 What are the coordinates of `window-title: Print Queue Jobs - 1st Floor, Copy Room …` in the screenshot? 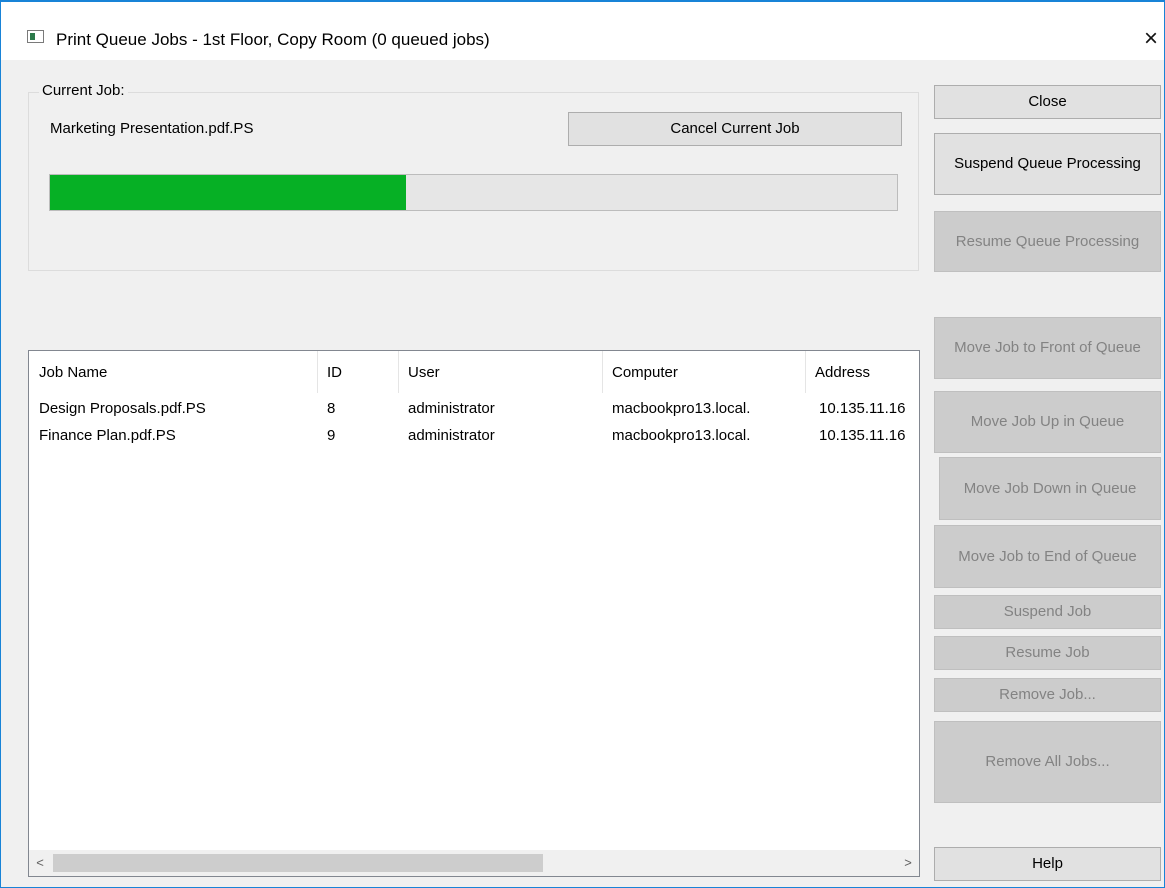 It's located at (273, 39).